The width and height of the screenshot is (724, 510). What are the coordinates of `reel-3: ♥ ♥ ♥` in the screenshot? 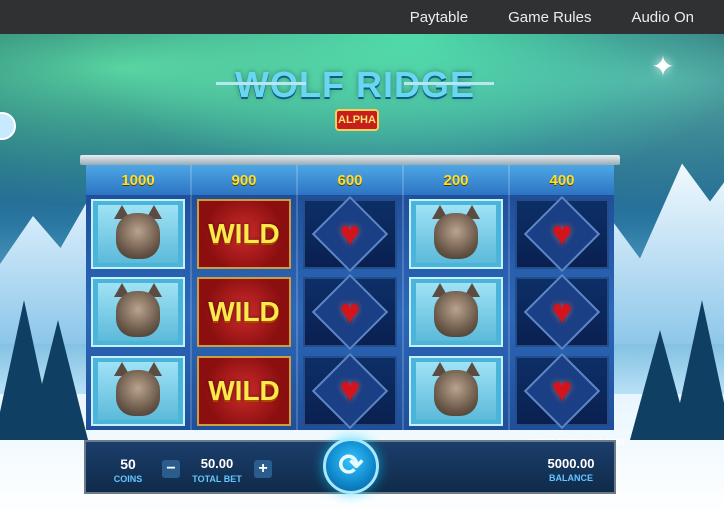 It's located at (351, 312).